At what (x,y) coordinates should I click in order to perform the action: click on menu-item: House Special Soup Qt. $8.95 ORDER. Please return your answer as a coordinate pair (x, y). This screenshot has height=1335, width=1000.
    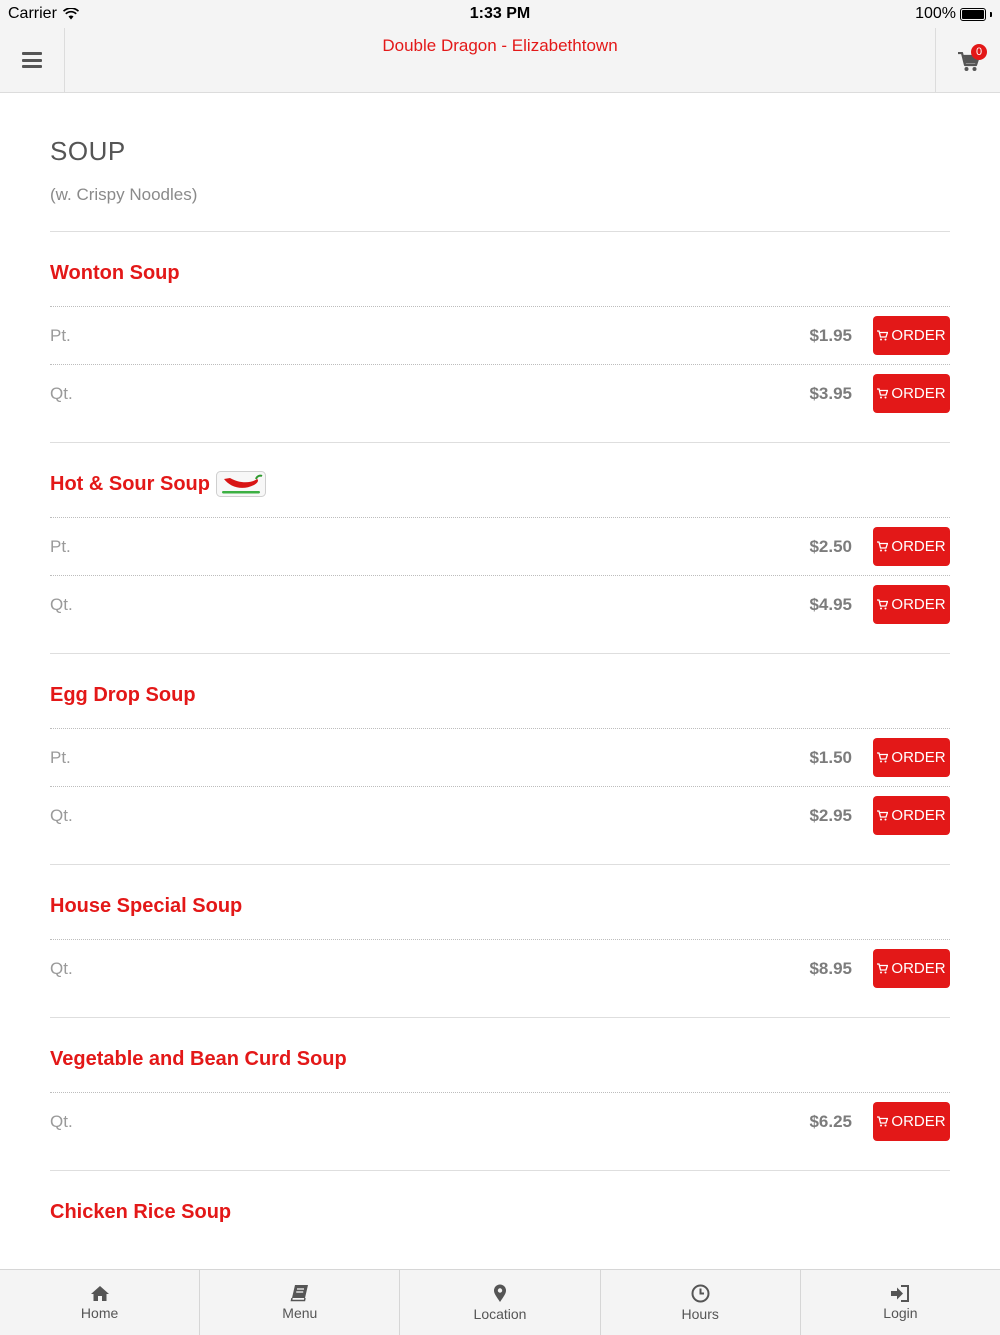
    Looking at the image, I should click on (500, 940).